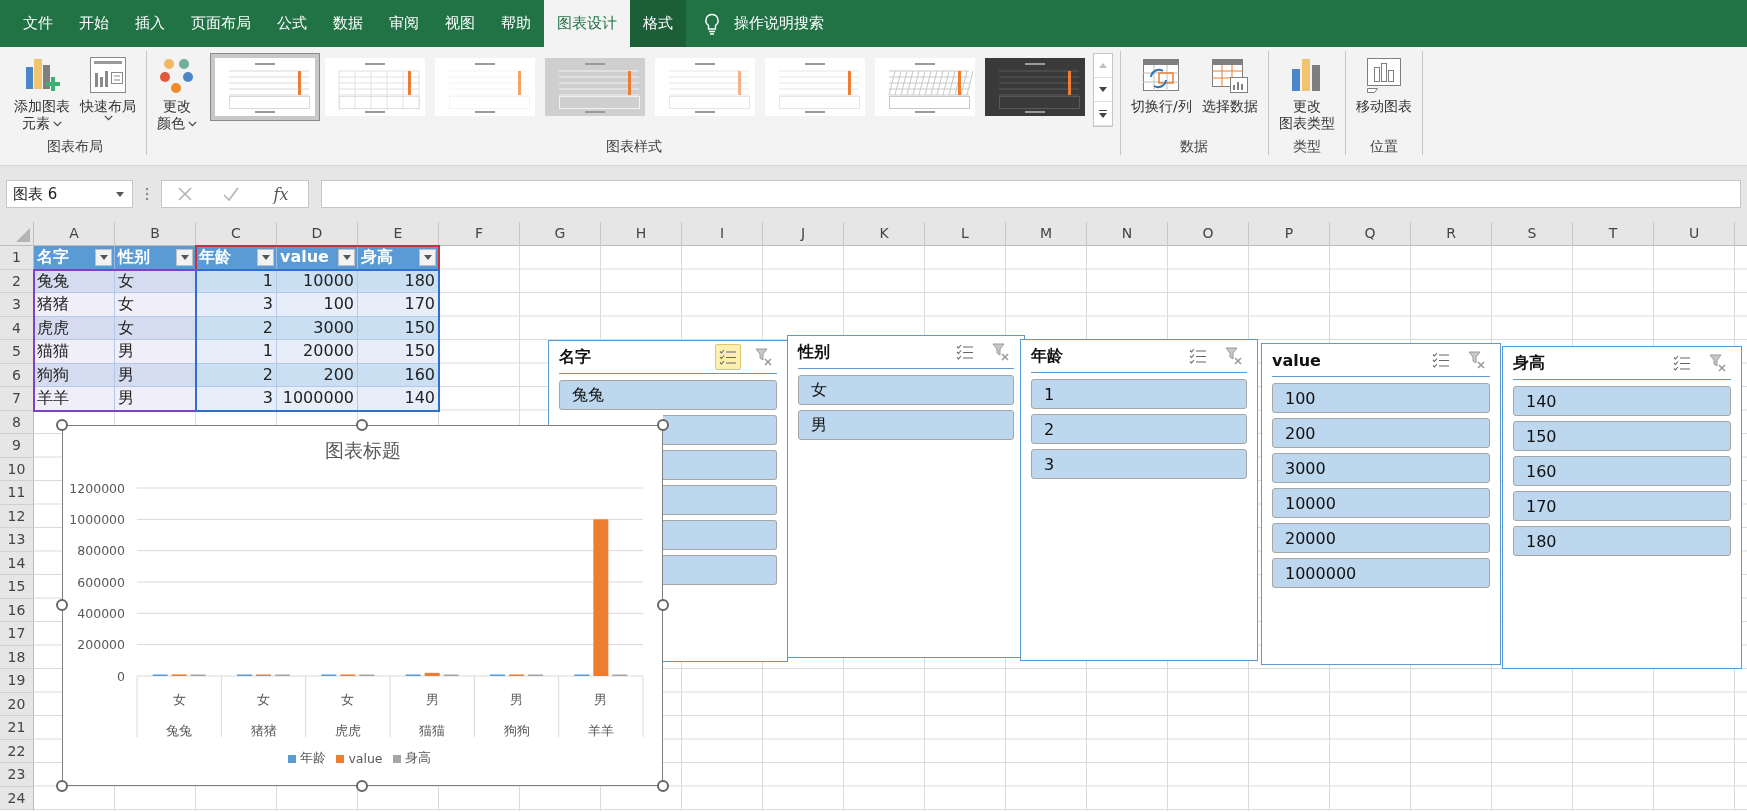 The width and height of the screenshot is (1747, 812). Describe the element at coordinates (1622, 436) in the screenshot. I see `slicer-item: 150` at that location.